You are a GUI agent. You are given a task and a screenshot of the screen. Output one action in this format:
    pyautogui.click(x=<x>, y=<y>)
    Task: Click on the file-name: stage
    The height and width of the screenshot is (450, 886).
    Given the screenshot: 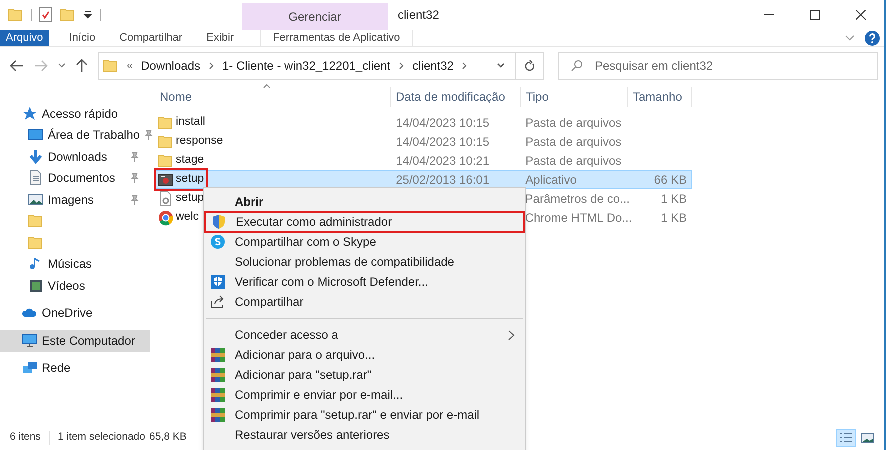 What is the action you would take?
    pyautogui.click(x=190, y=160)
    